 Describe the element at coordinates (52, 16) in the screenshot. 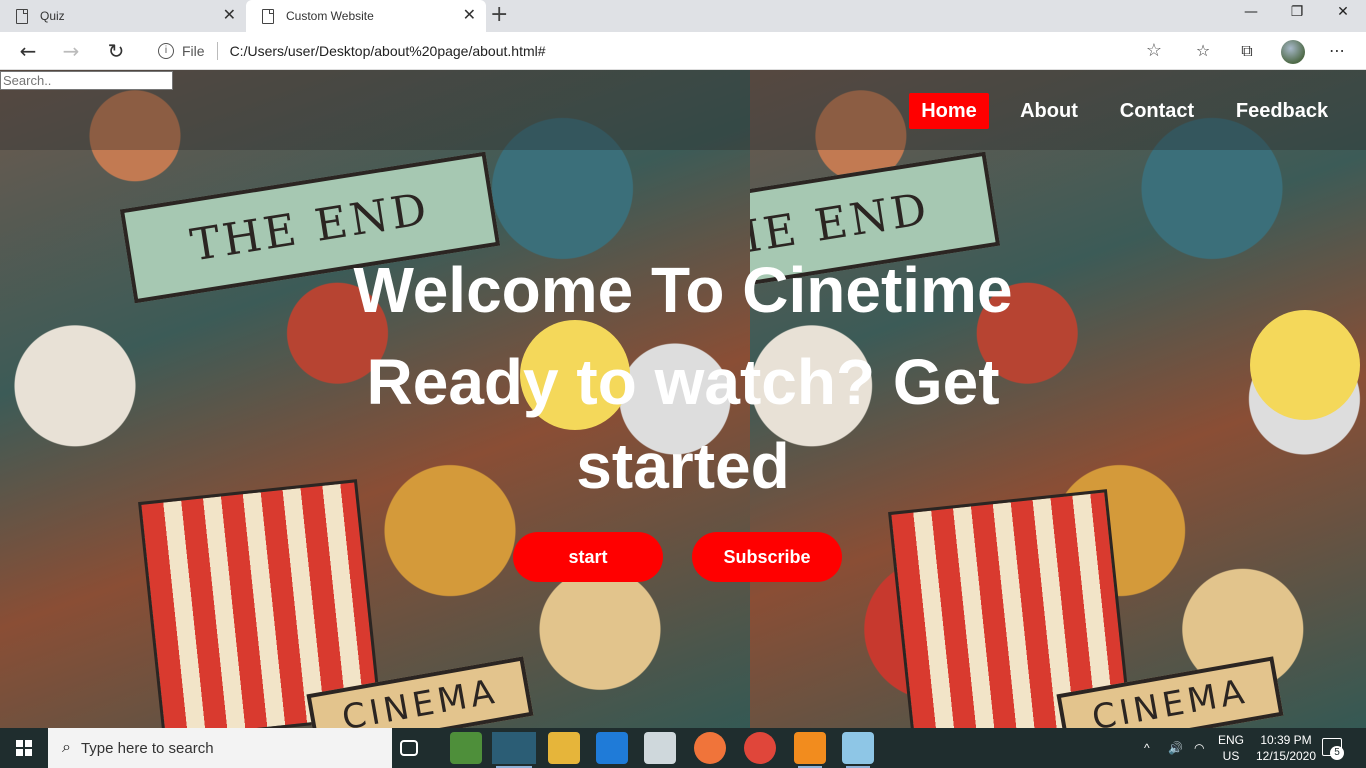

I see `tab-title: Quiz` at that location.